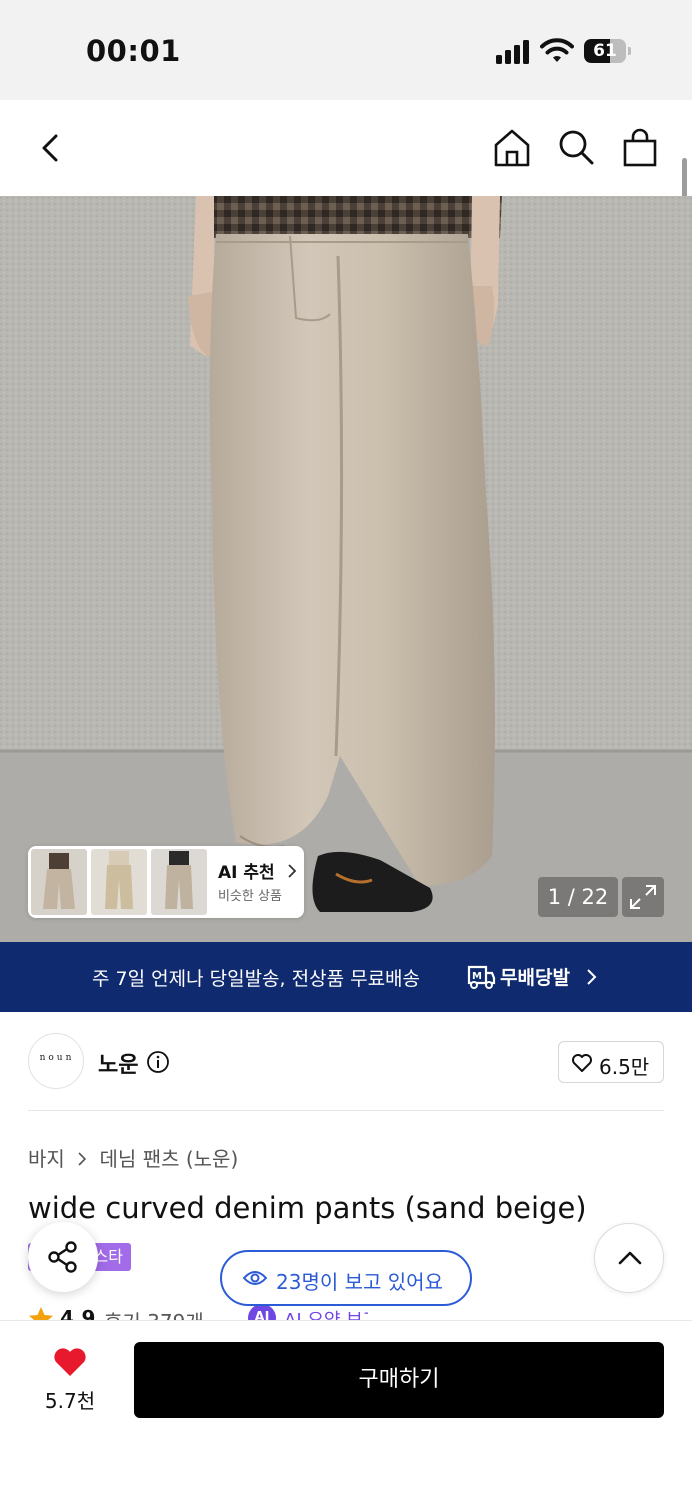  What do you see at coordinates (169, 1159) in the screenshot?
I see `breadcrumb-subcategory: 데님 팬츠 (노운)` at bounding box center [169, 1159].